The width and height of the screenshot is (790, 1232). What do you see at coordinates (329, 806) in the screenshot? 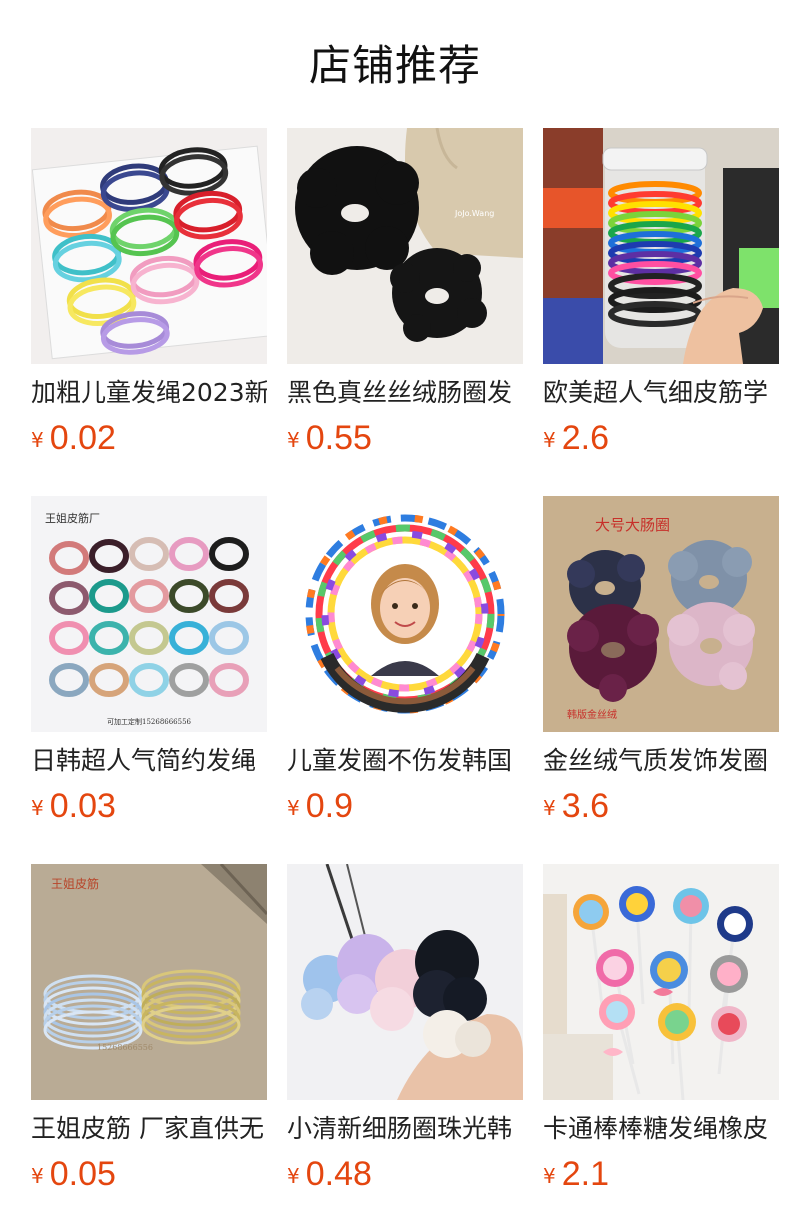
I see `price-value: 0.9` at bounding box center [329, 806].